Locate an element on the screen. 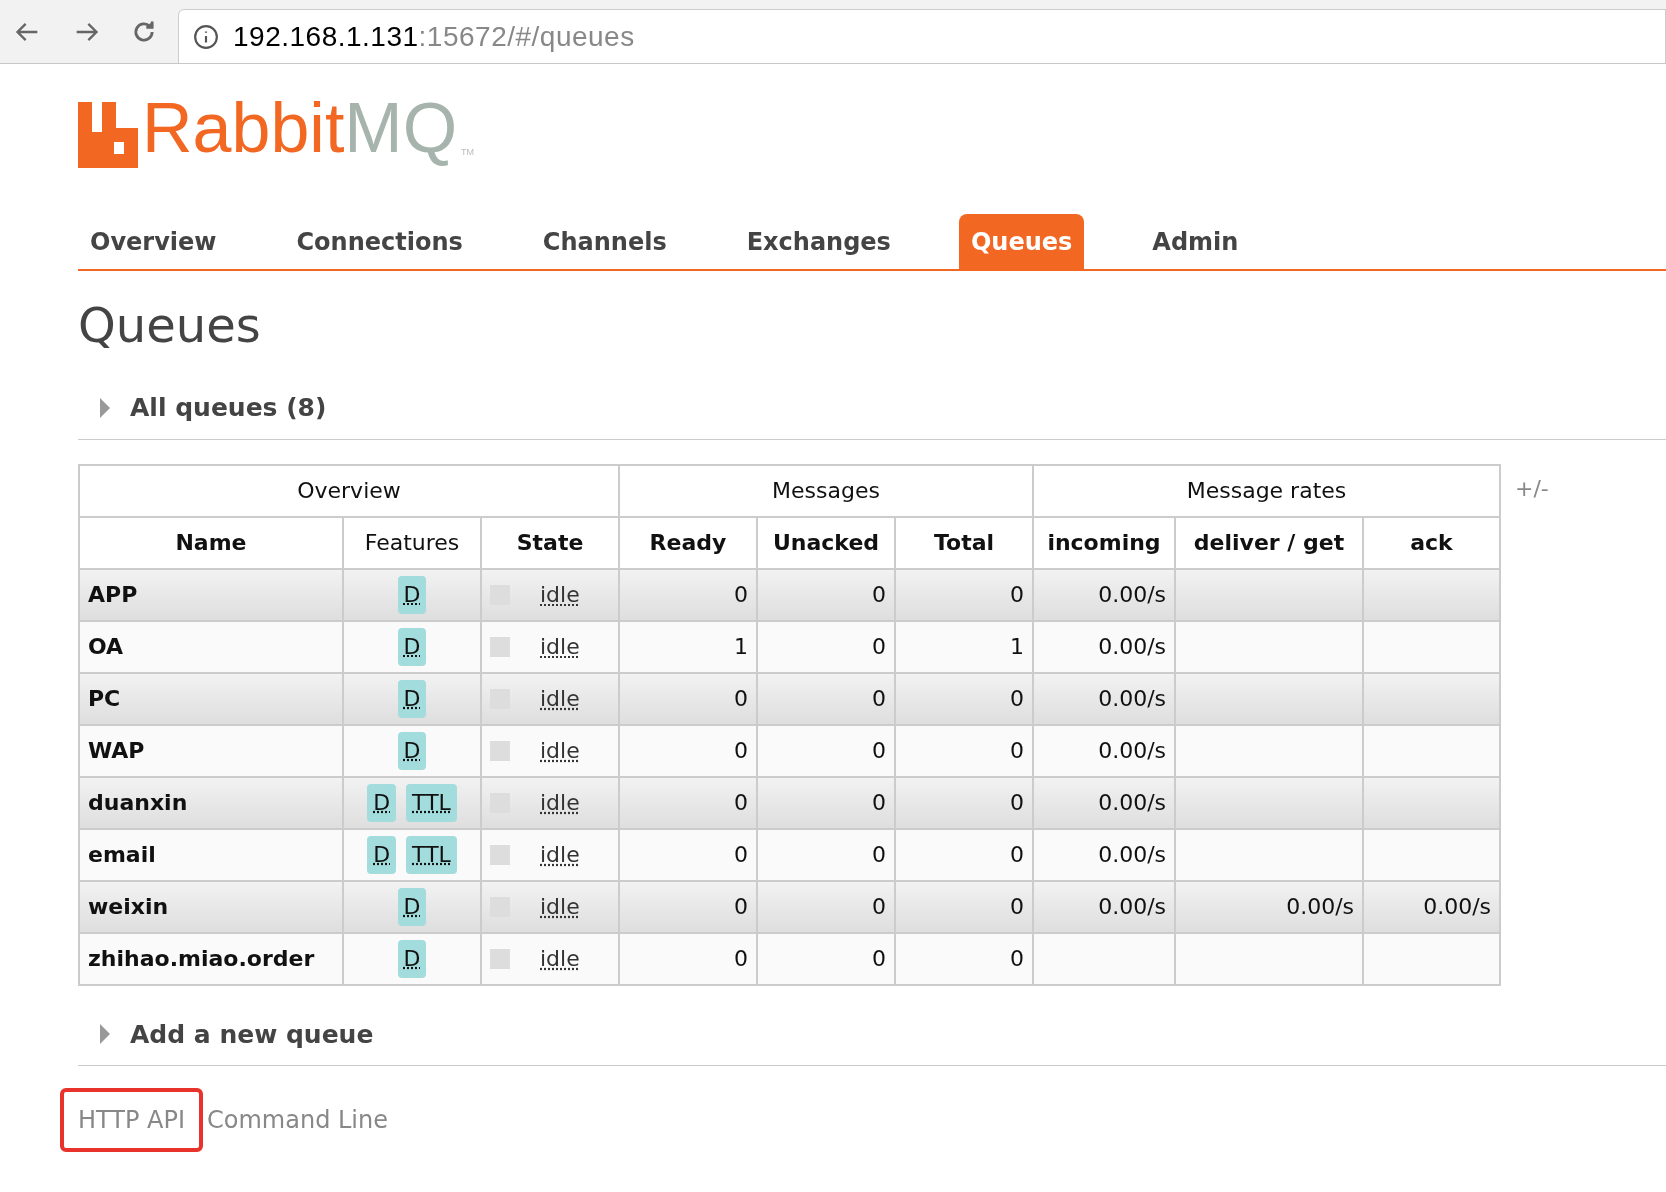  group-header: Message rates is located at coordinates (1266, 490).